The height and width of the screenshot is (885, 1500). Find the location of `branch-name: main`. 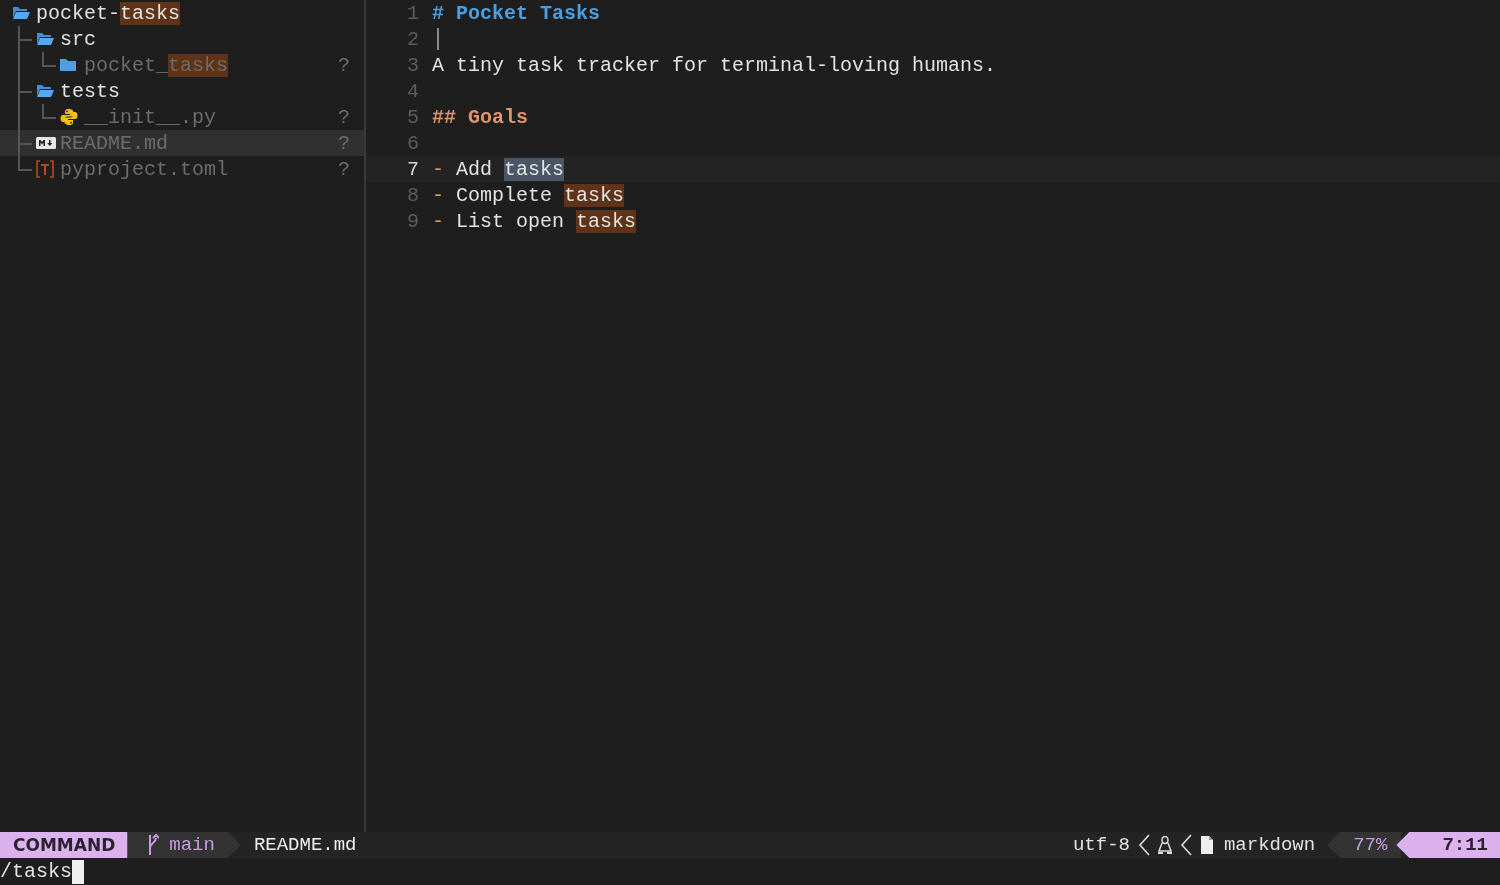

branch-name: main is located at coordinates (192, 845).